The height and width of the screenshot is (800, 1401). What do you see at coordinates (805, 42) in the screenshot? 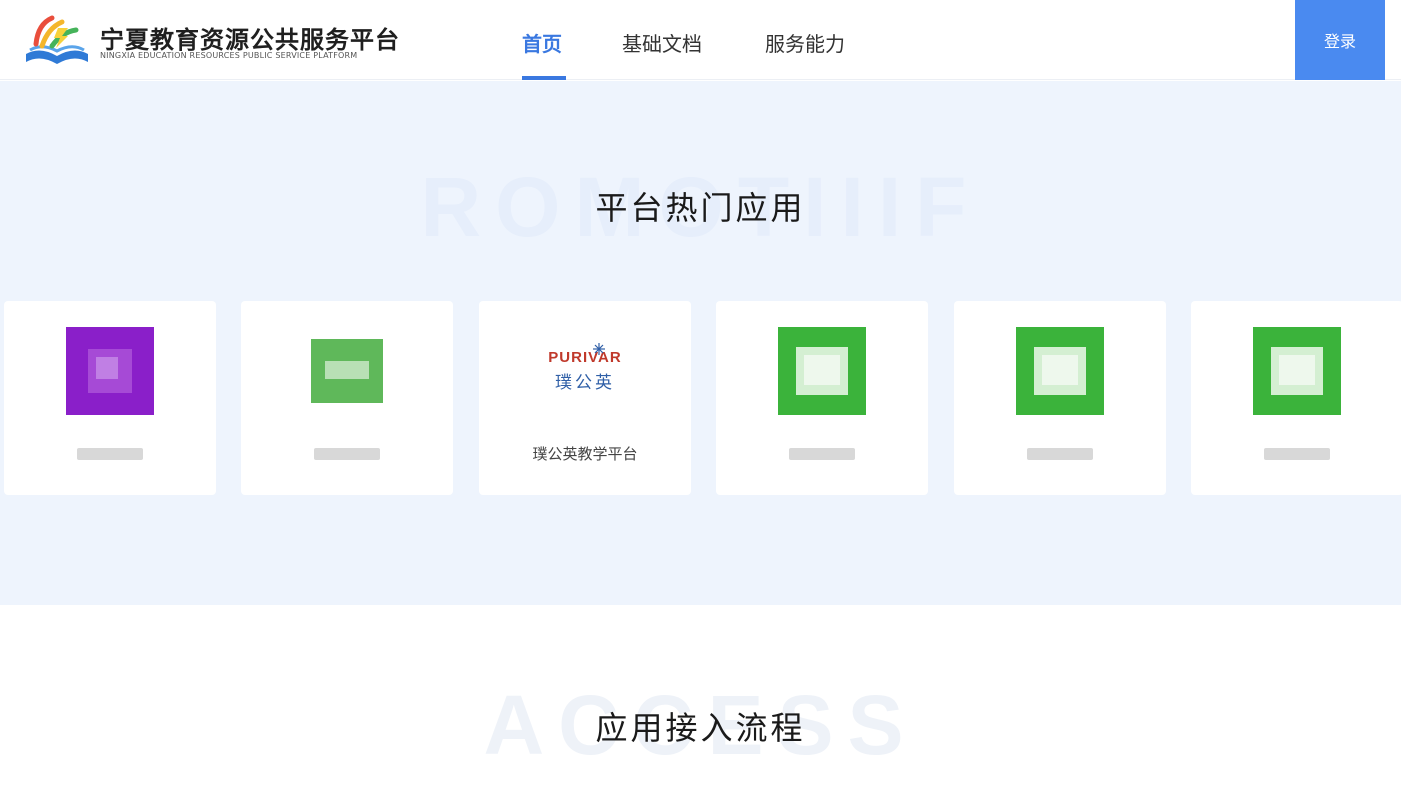
I see `nav-service-capability: 服务能力` at bounding box center [805, 42].